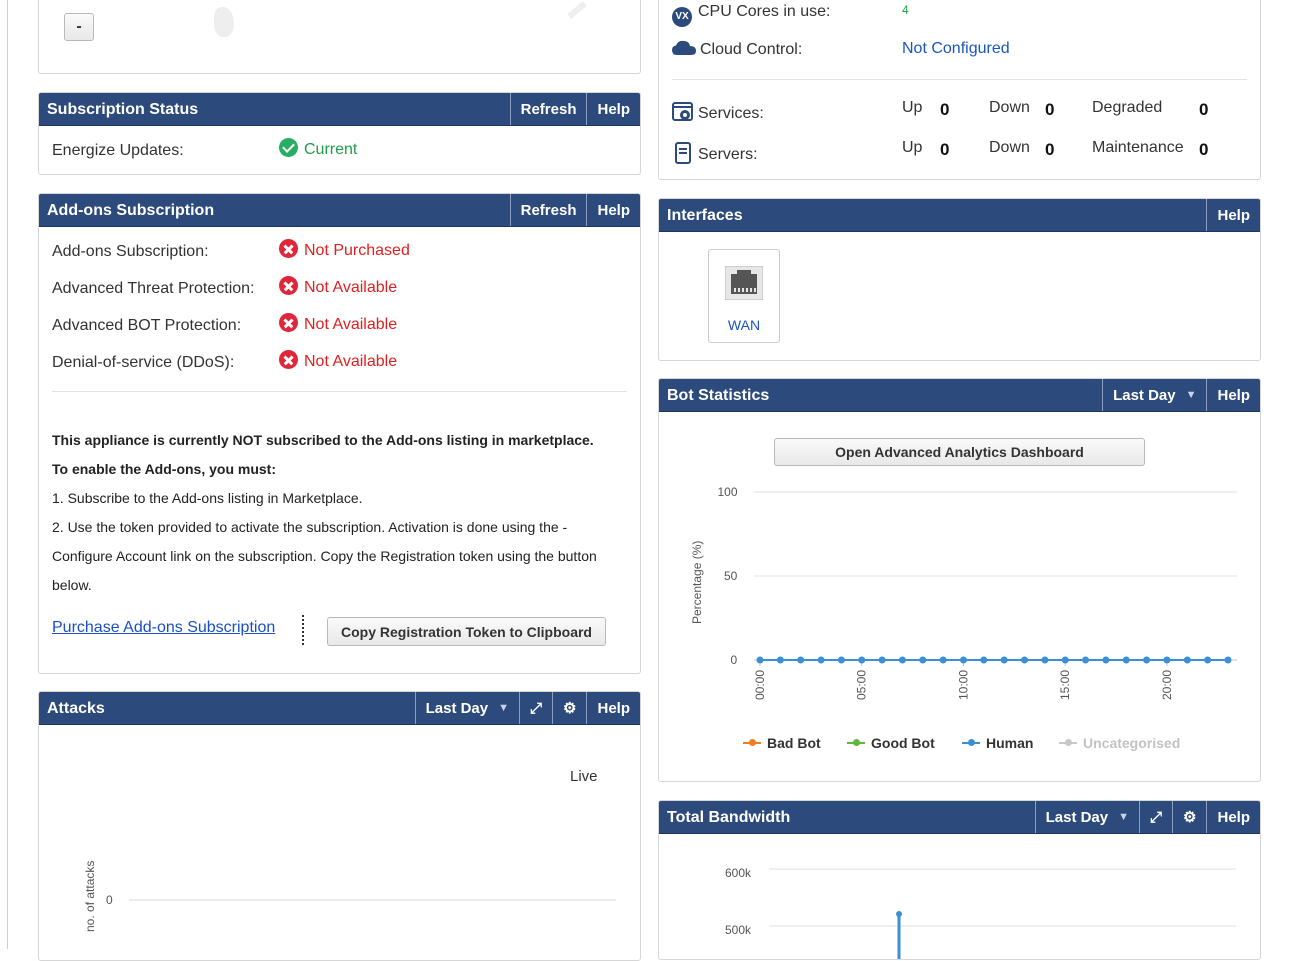 The width and height of the screenshot is (1293, 961). I want to click on legend-label: Good Bot, so click(903, 743).